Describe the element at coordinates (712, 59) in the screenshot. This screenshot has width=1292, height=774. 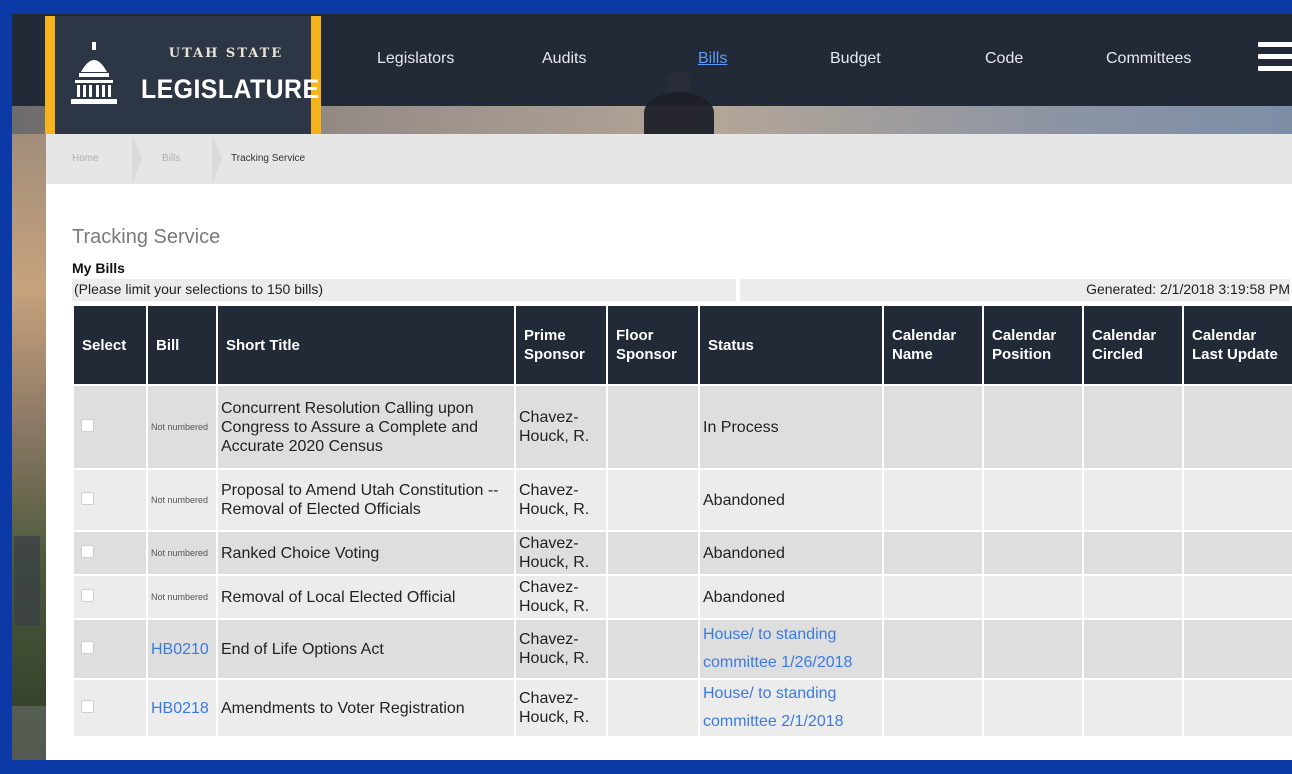
I see `nav-item-bills: Bills` at that location.